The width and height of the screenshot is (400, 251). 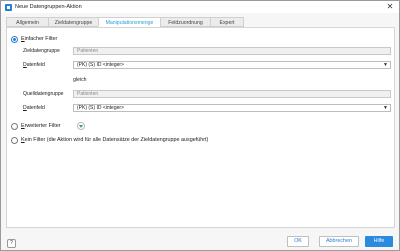 What do you see at coordinates (27, 22) in the screenshot?
I see `tab-allgemein: Allgemein` at bounding box center [27, 22].